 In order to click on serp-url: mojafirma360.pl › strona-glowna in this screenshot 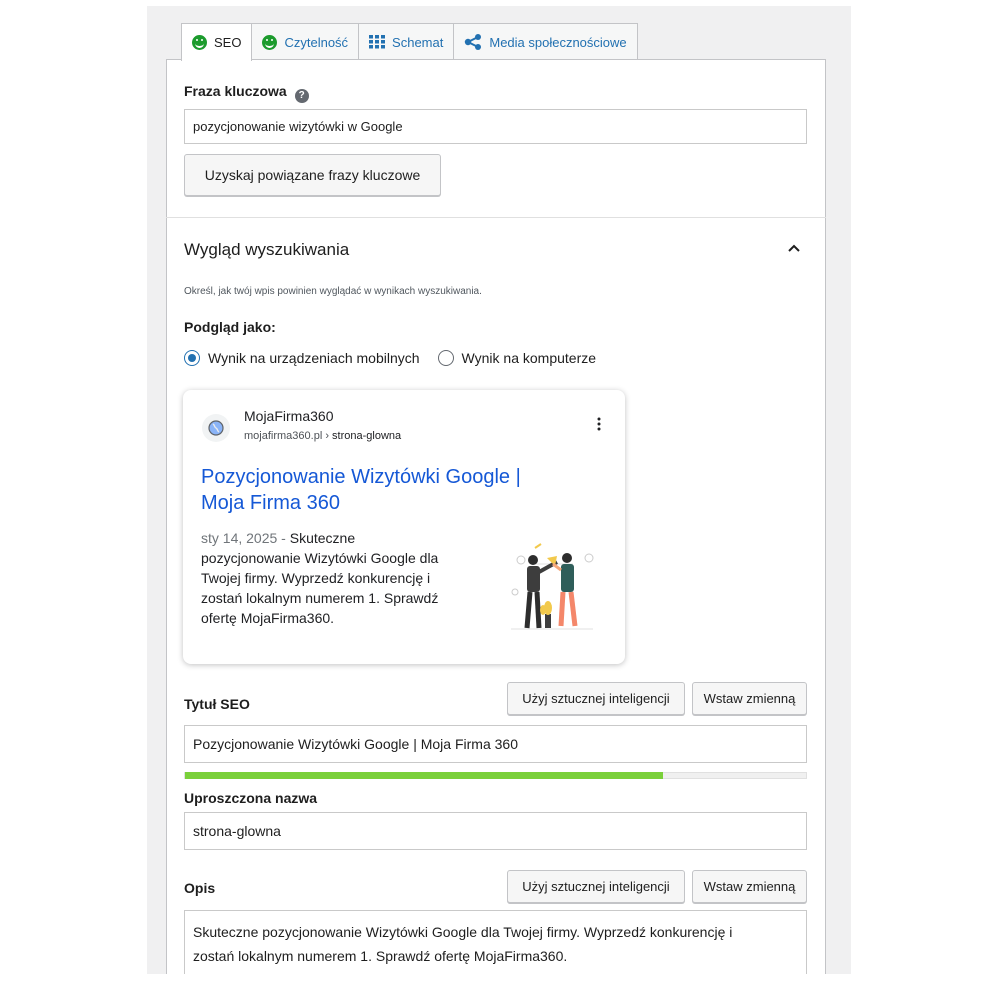, I will do `click(322, 436)`.